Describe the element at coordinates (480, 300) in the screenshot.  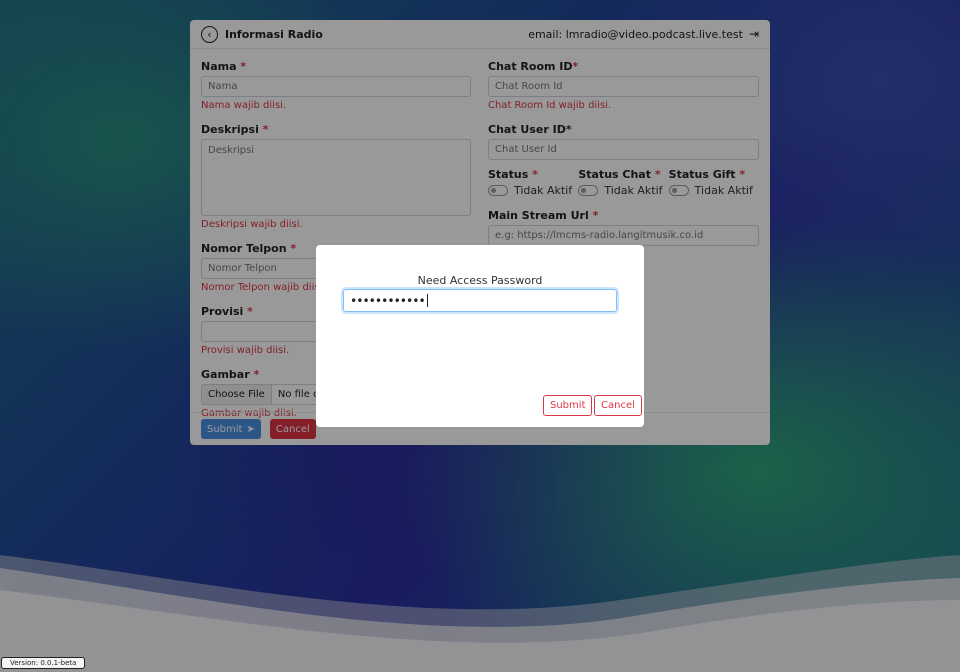
I see `access-password-input: ••••••••••••` at that location.